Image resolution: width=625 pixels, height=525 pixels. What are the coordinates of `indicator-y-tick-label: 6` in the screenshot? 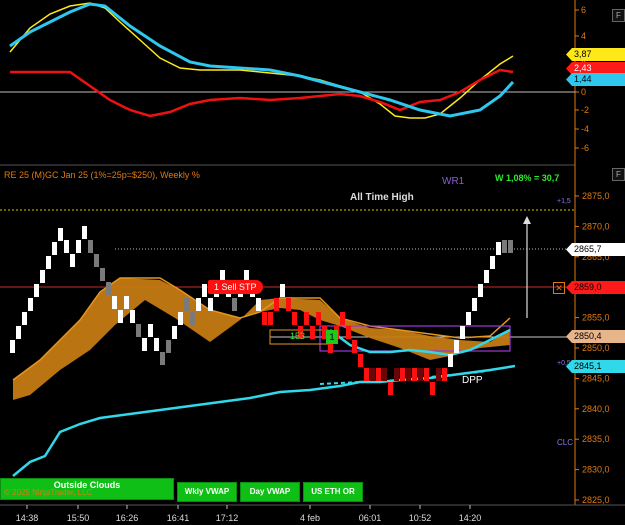 It's located at (583, 10).